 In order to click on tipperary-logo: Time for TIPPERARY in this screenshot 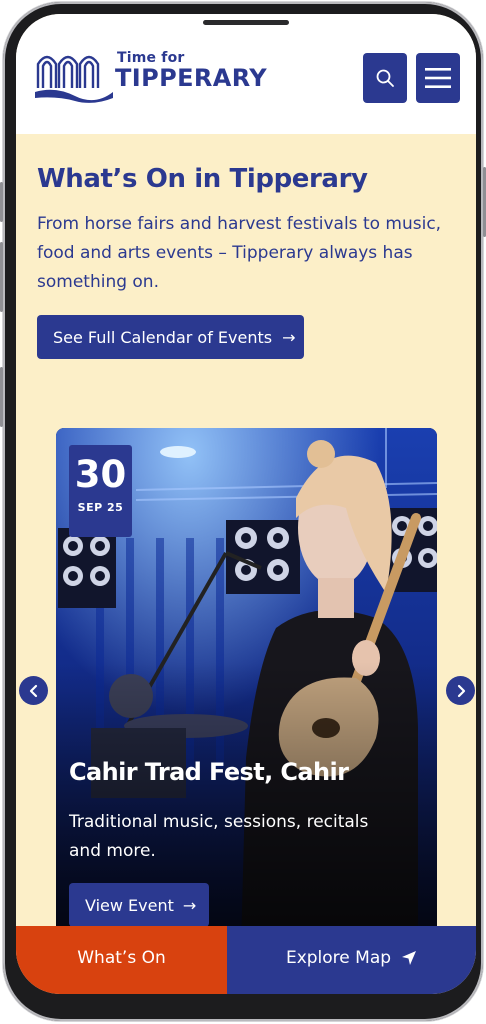, I will do `click(151, 78)`.